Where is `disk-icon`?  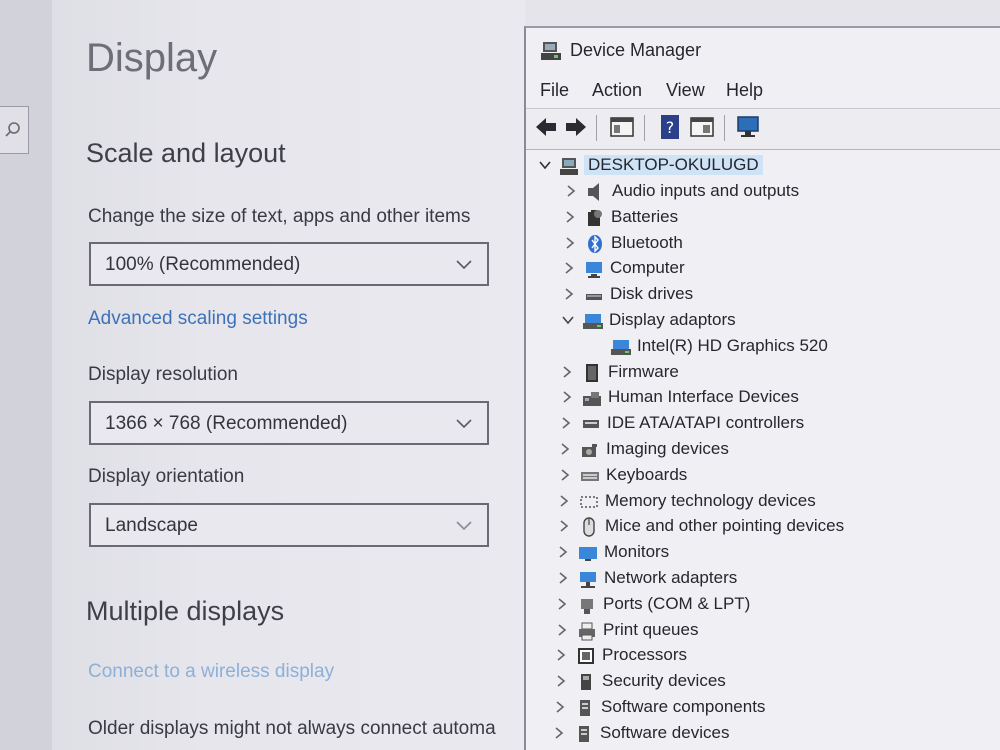
disk-icon is located at coordinates (594, 297).